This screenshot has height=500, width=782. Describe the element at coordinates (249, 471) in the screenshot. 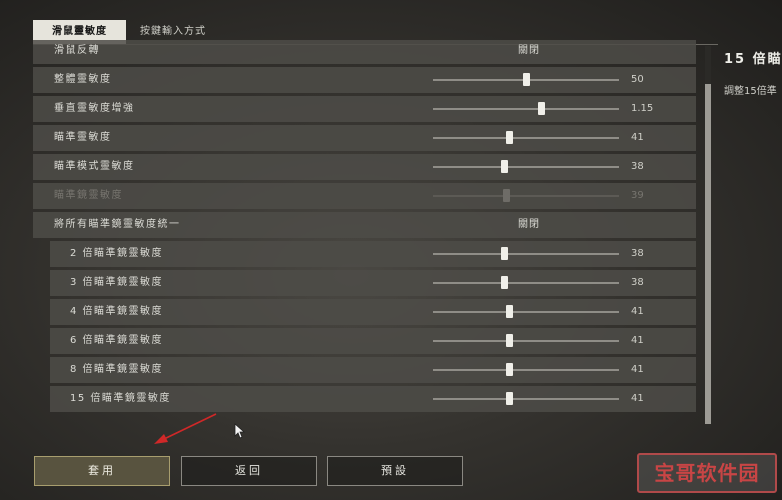

I see `back-button: 返回` at that location.